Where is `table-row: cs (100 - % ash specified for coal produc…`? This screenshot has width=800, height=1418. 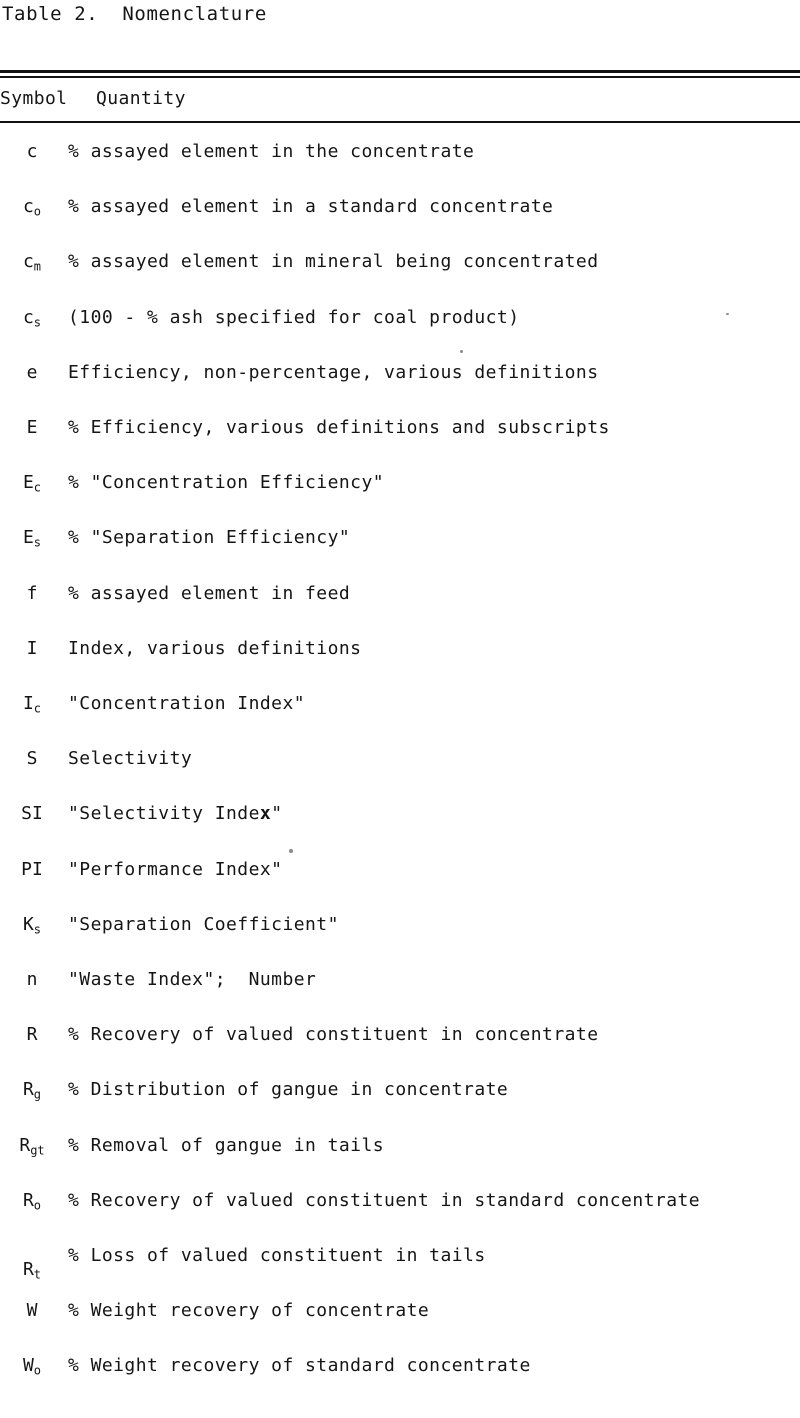 table-row: cs (100 - % ash specified for coal produc… is located at coordinates (400, 335).